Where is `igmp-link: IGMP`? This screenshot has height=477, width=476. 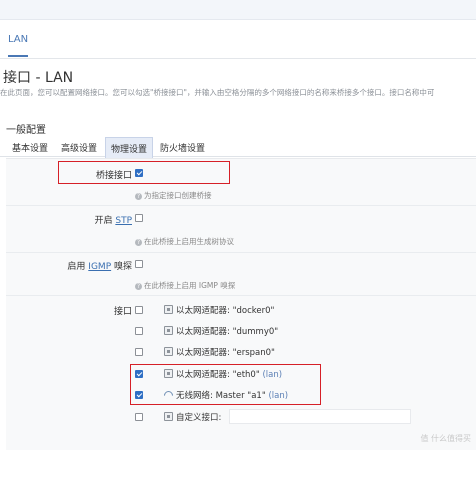 igmp-link: IGMP is located at coordinates (99, 267).